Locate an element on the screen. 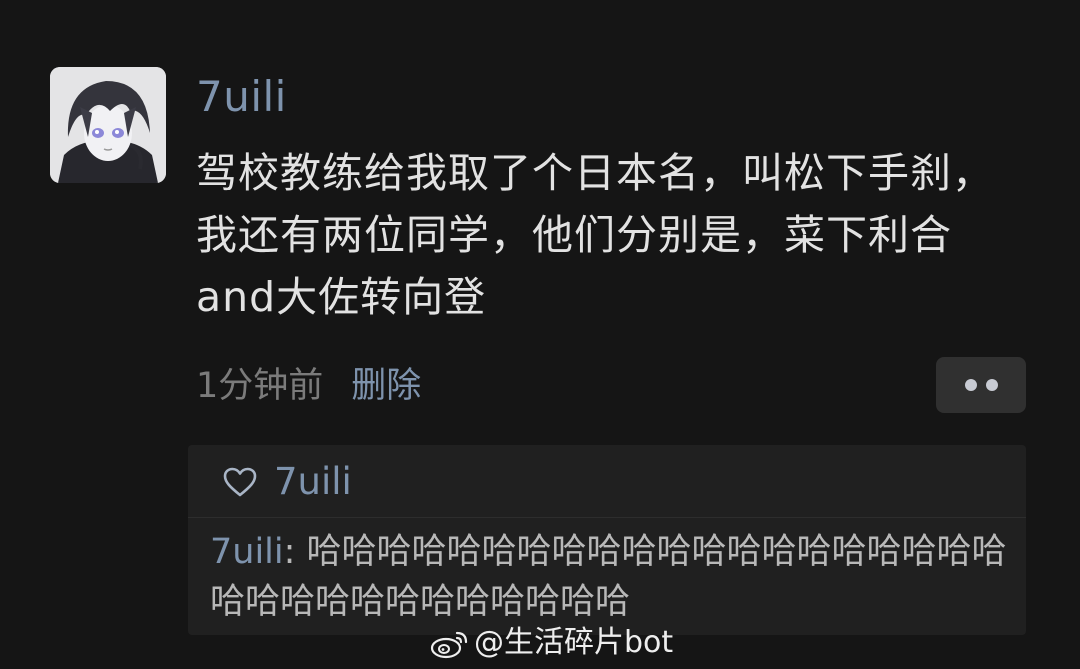  post-author-name: 7uili is located at coordinates (241, 97).